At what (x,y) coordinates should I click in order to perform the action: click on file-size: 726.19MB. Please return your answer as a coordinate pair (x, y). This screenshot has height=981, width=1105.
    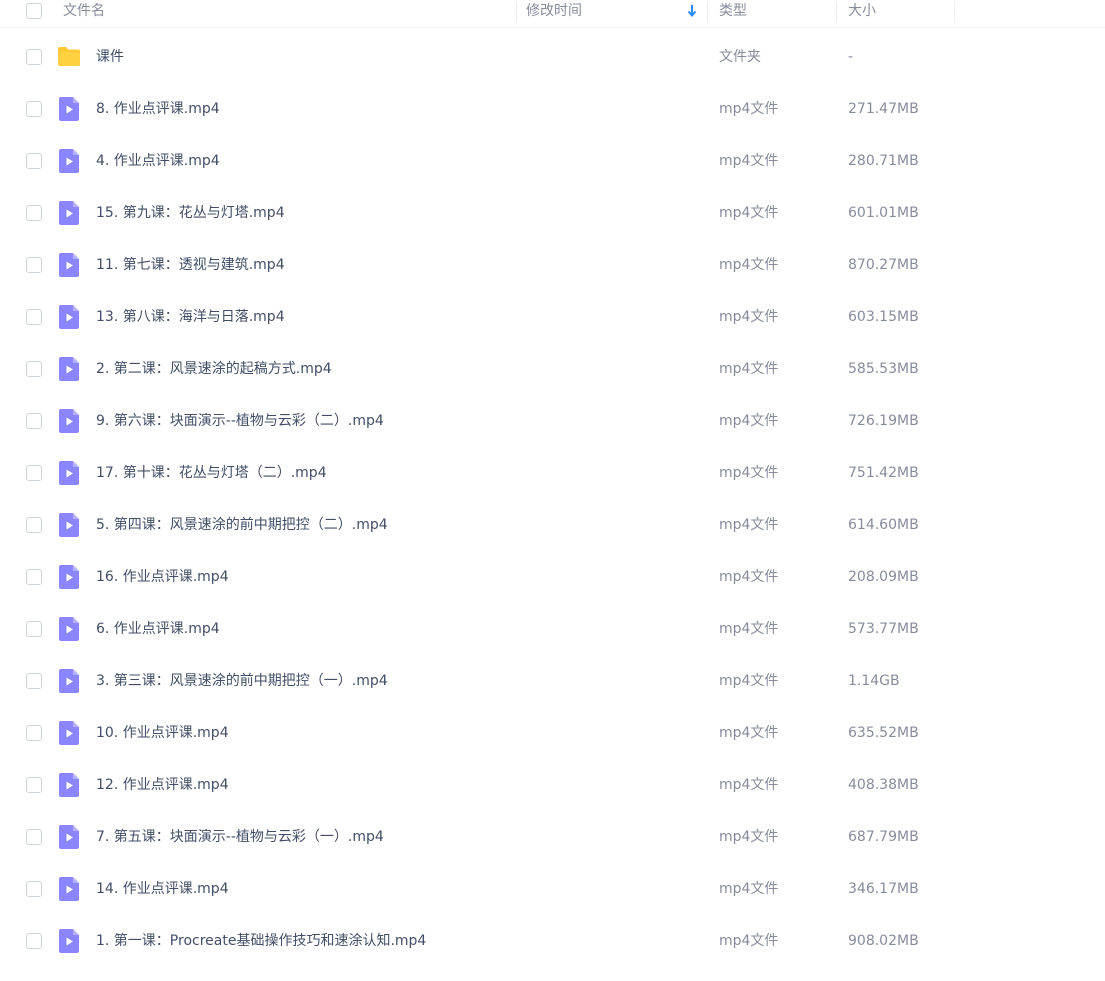
    Looking at the image, I should click on (883, 421).